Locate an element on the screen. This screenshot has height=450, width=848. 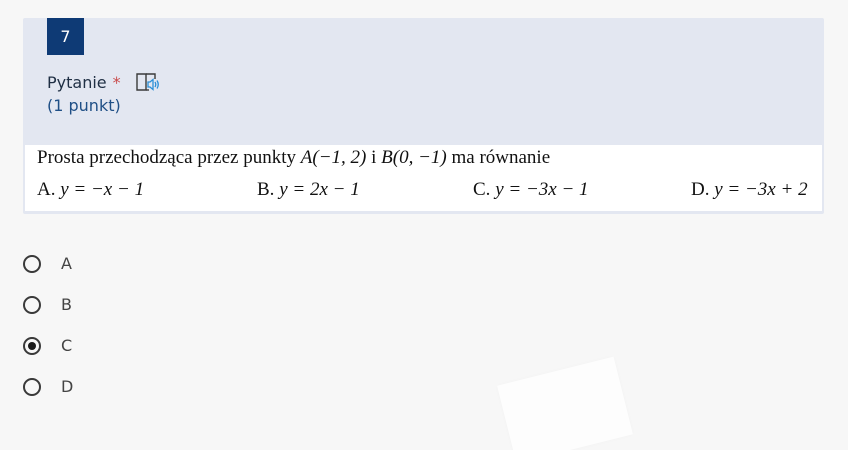
question-points: (1 punkt) is located at coordinates (84, 105).